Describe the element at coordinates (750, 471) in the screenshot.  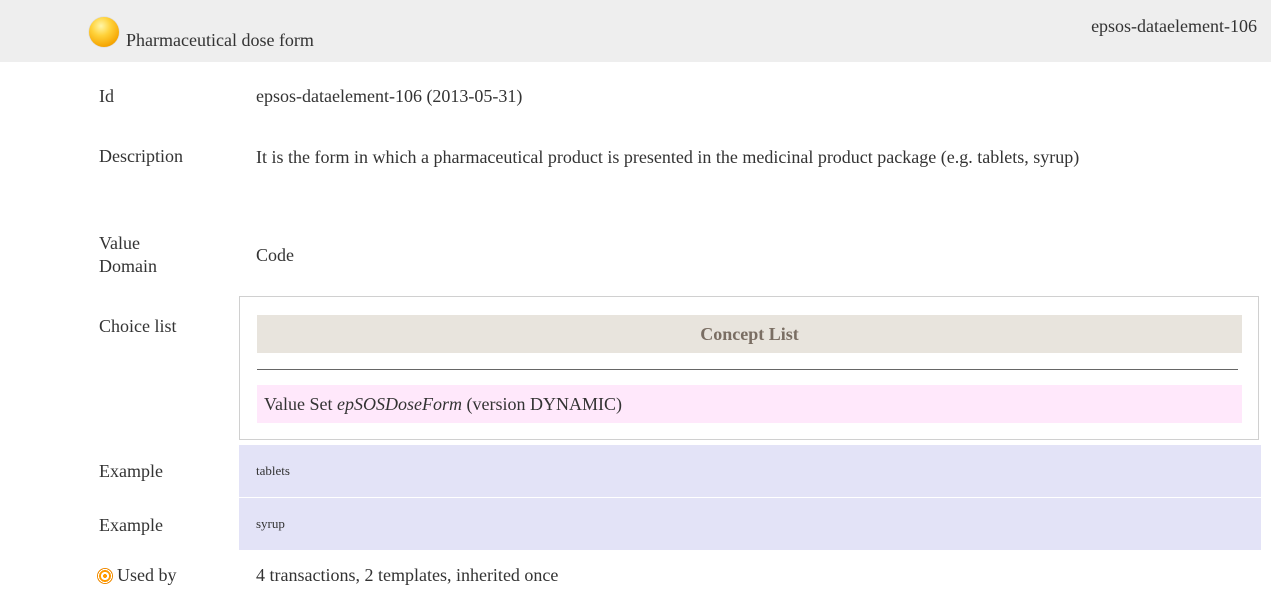
I see `example-value-1: tablets` at that location.